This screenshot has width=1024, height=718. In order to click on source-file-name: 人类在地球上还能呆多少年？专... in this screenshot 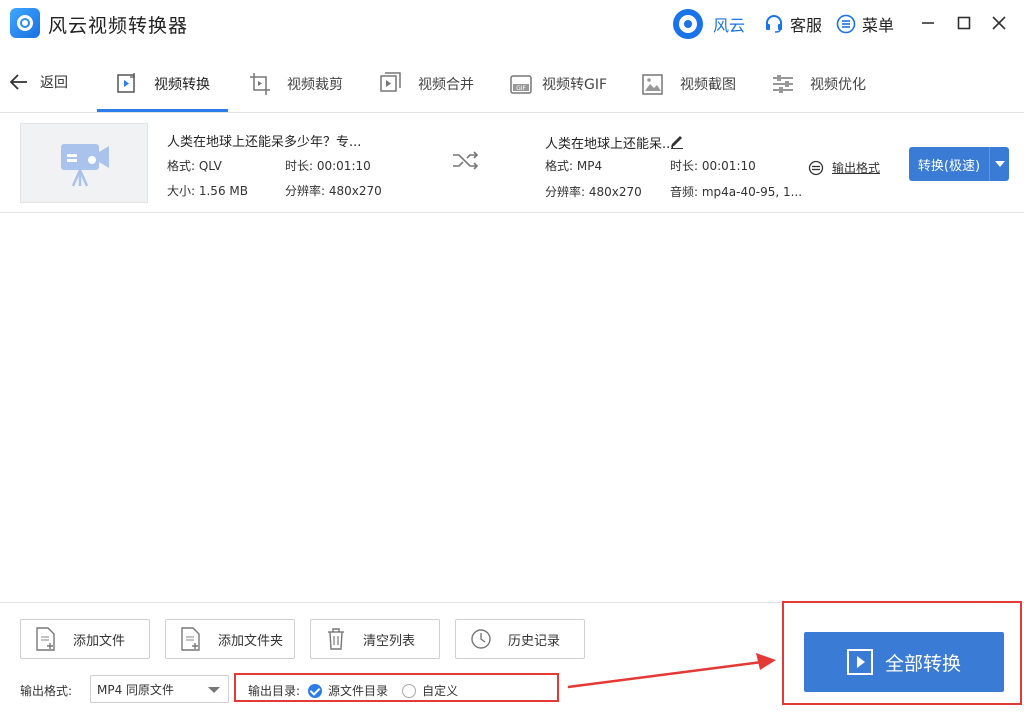, I will do `click(264, 140)`.